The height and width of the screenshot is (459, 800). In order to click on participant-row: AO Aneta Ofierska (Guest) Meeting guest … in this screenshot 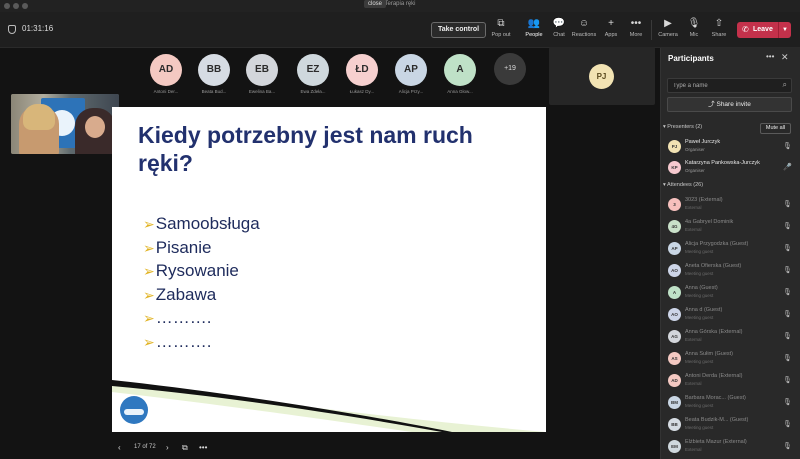, I will do `click(731, 272)`.